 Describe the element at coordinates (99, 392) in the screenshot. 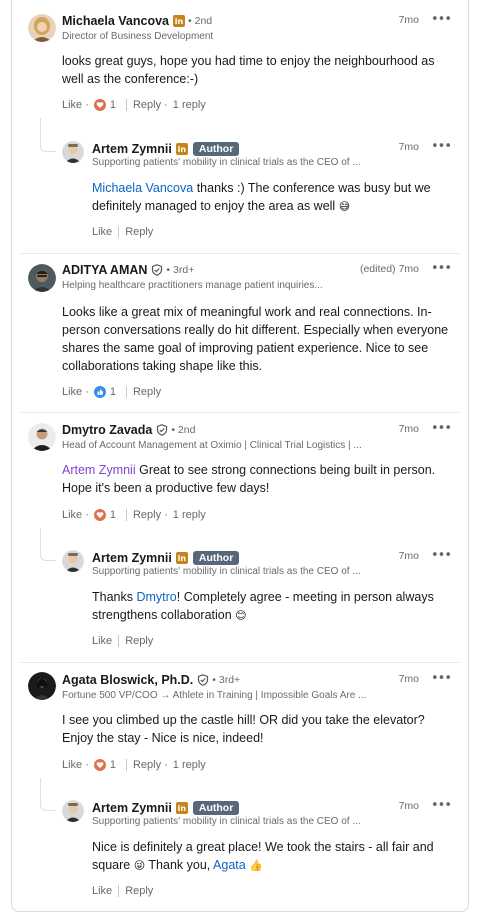

I see `like-reaction-icon` at that location.